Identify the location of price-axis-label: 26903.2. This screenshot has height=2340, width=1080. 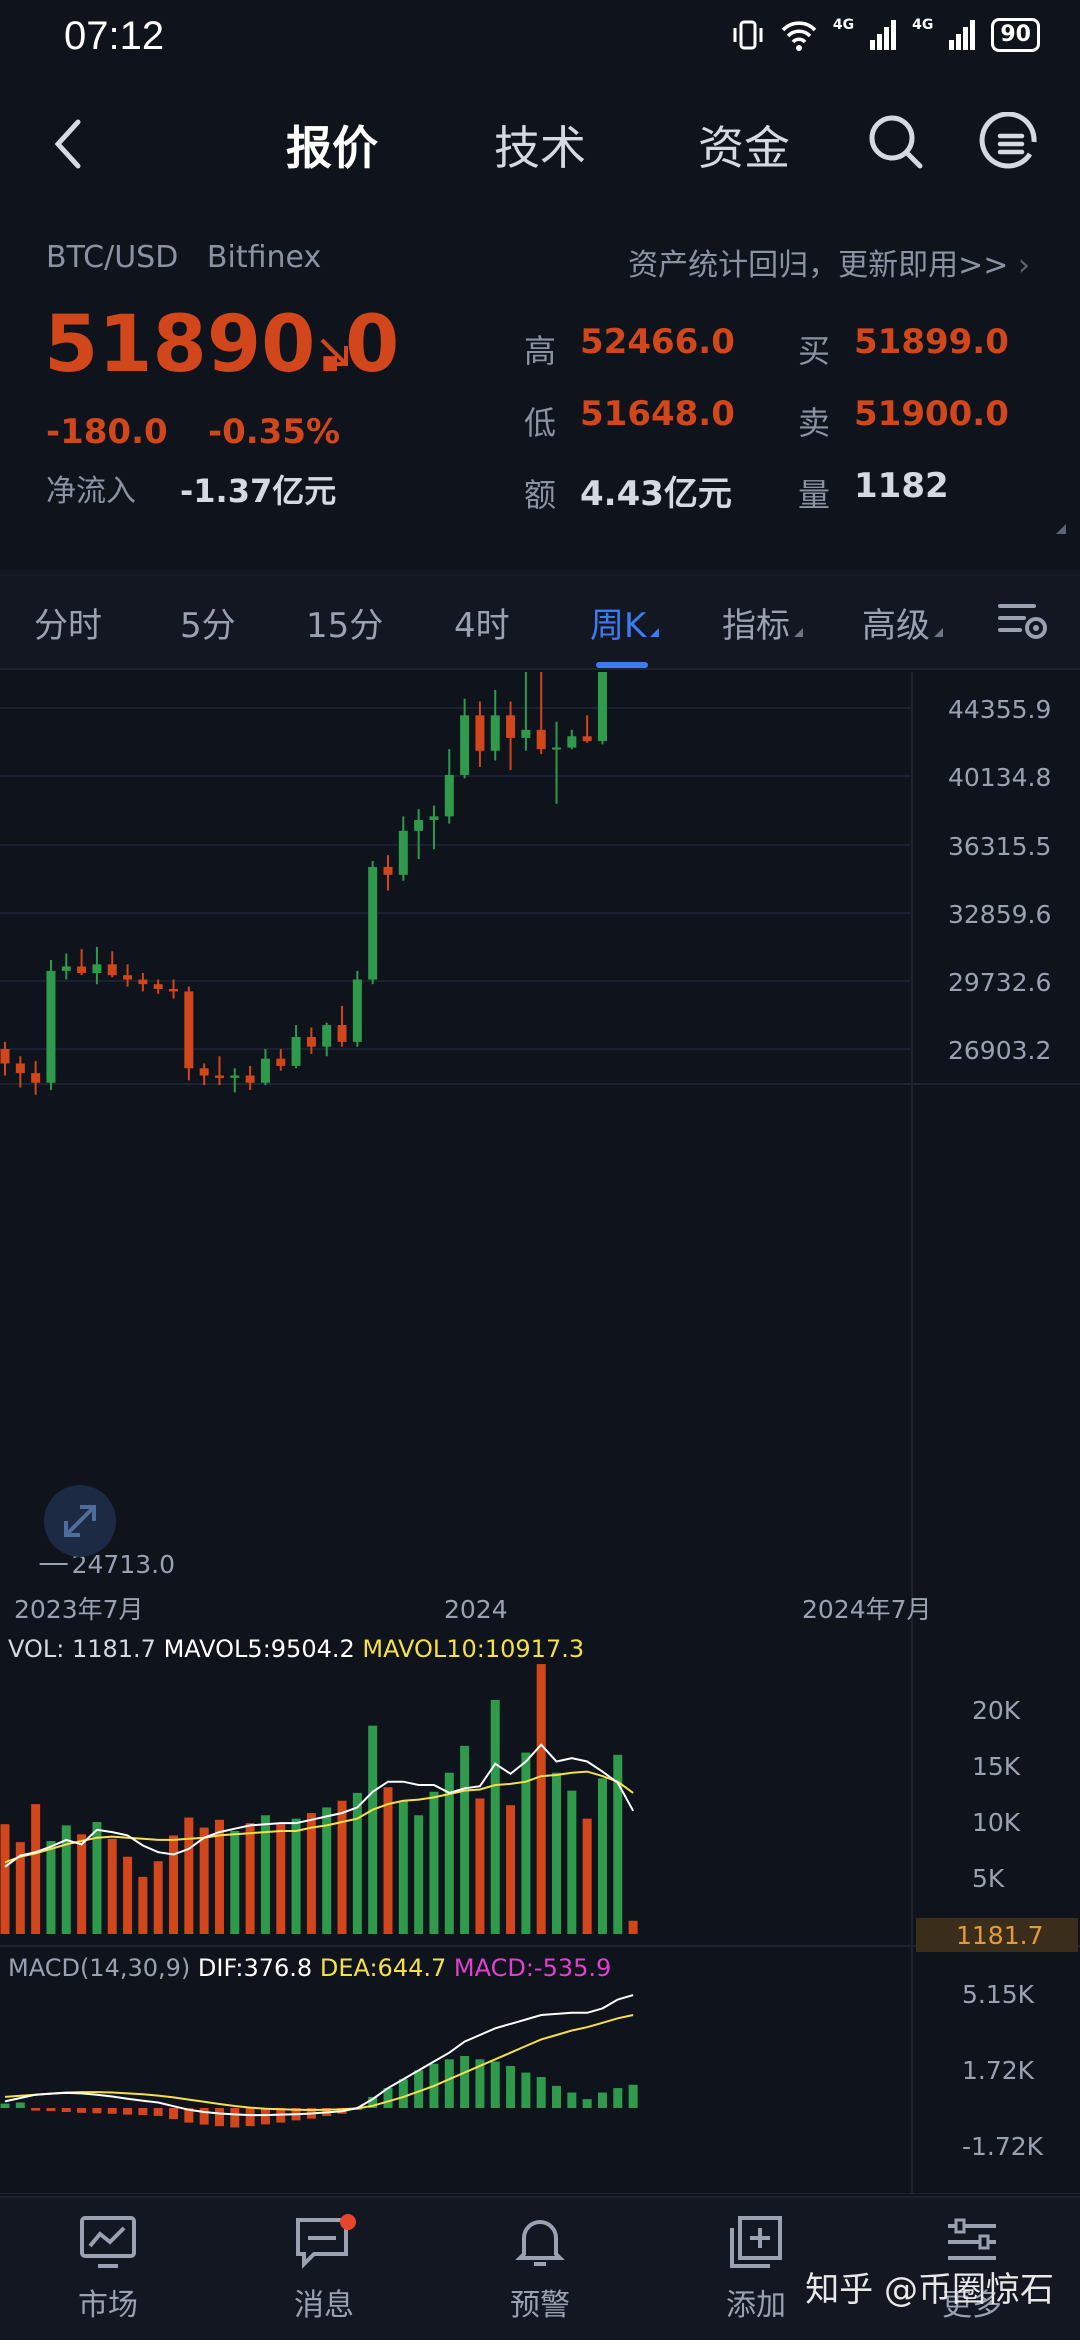
(999, 1050).